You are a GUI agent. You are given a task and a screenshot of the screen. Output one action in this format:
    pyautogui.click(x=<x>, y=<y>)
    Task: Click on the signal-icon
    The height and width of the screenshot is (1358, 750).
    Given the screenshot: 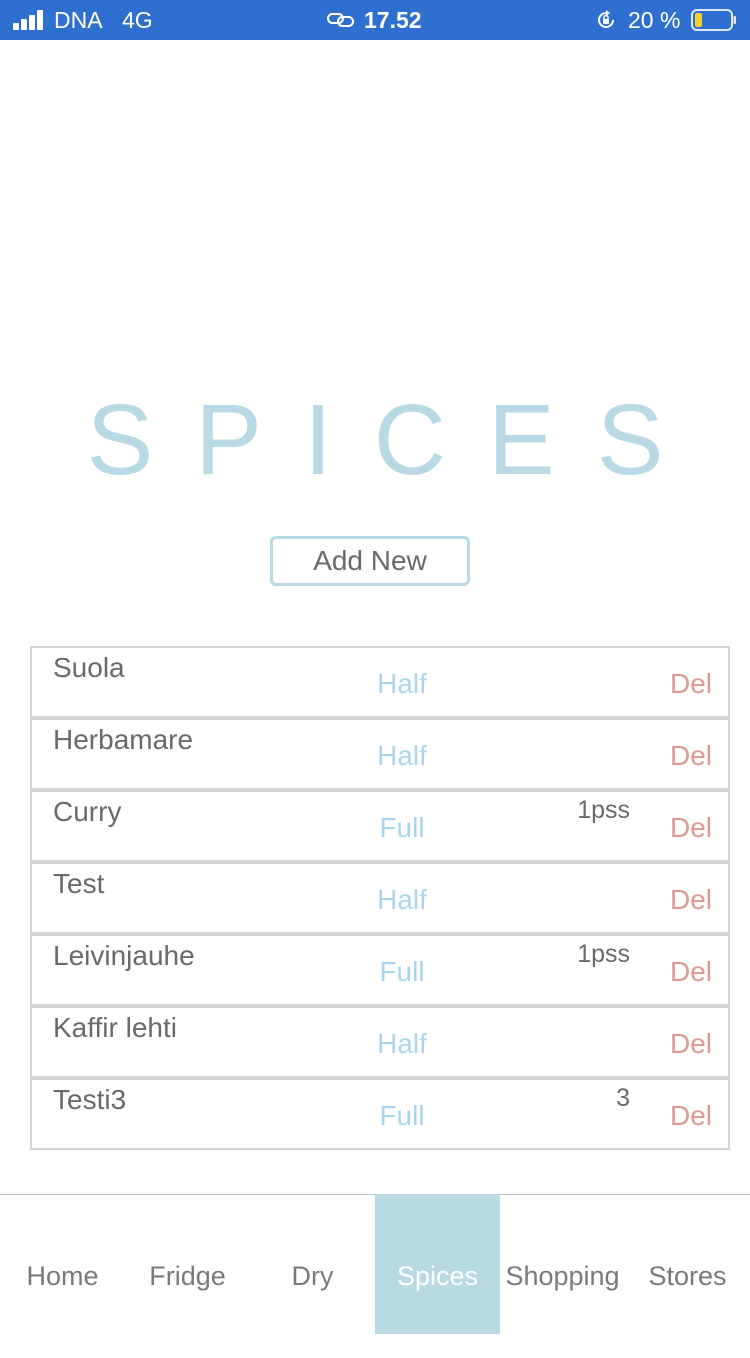 What is the action you would take?
    pyautogui.click(x=30, y=20)
    